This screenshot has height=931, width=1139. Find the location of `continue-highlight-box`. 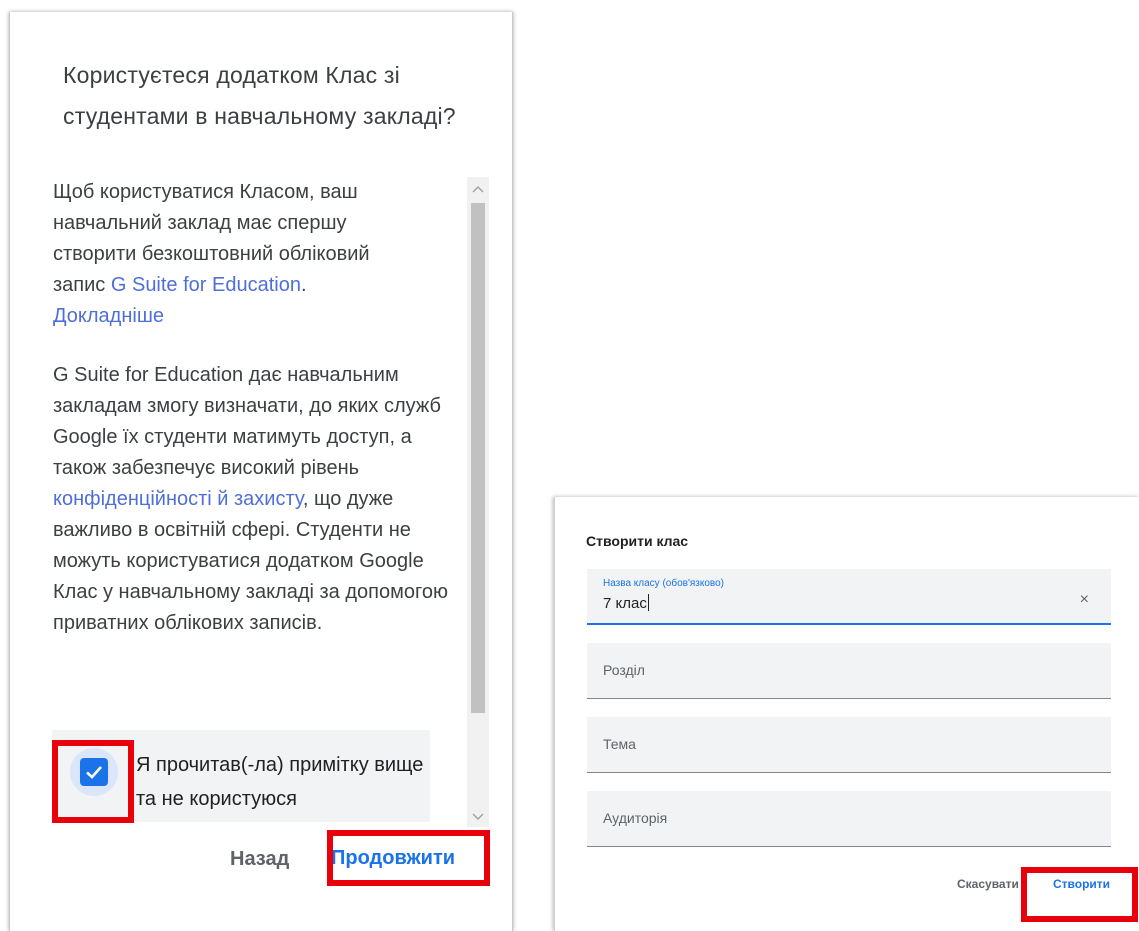

continue-highlight-box is located at coordinates (408, 858).